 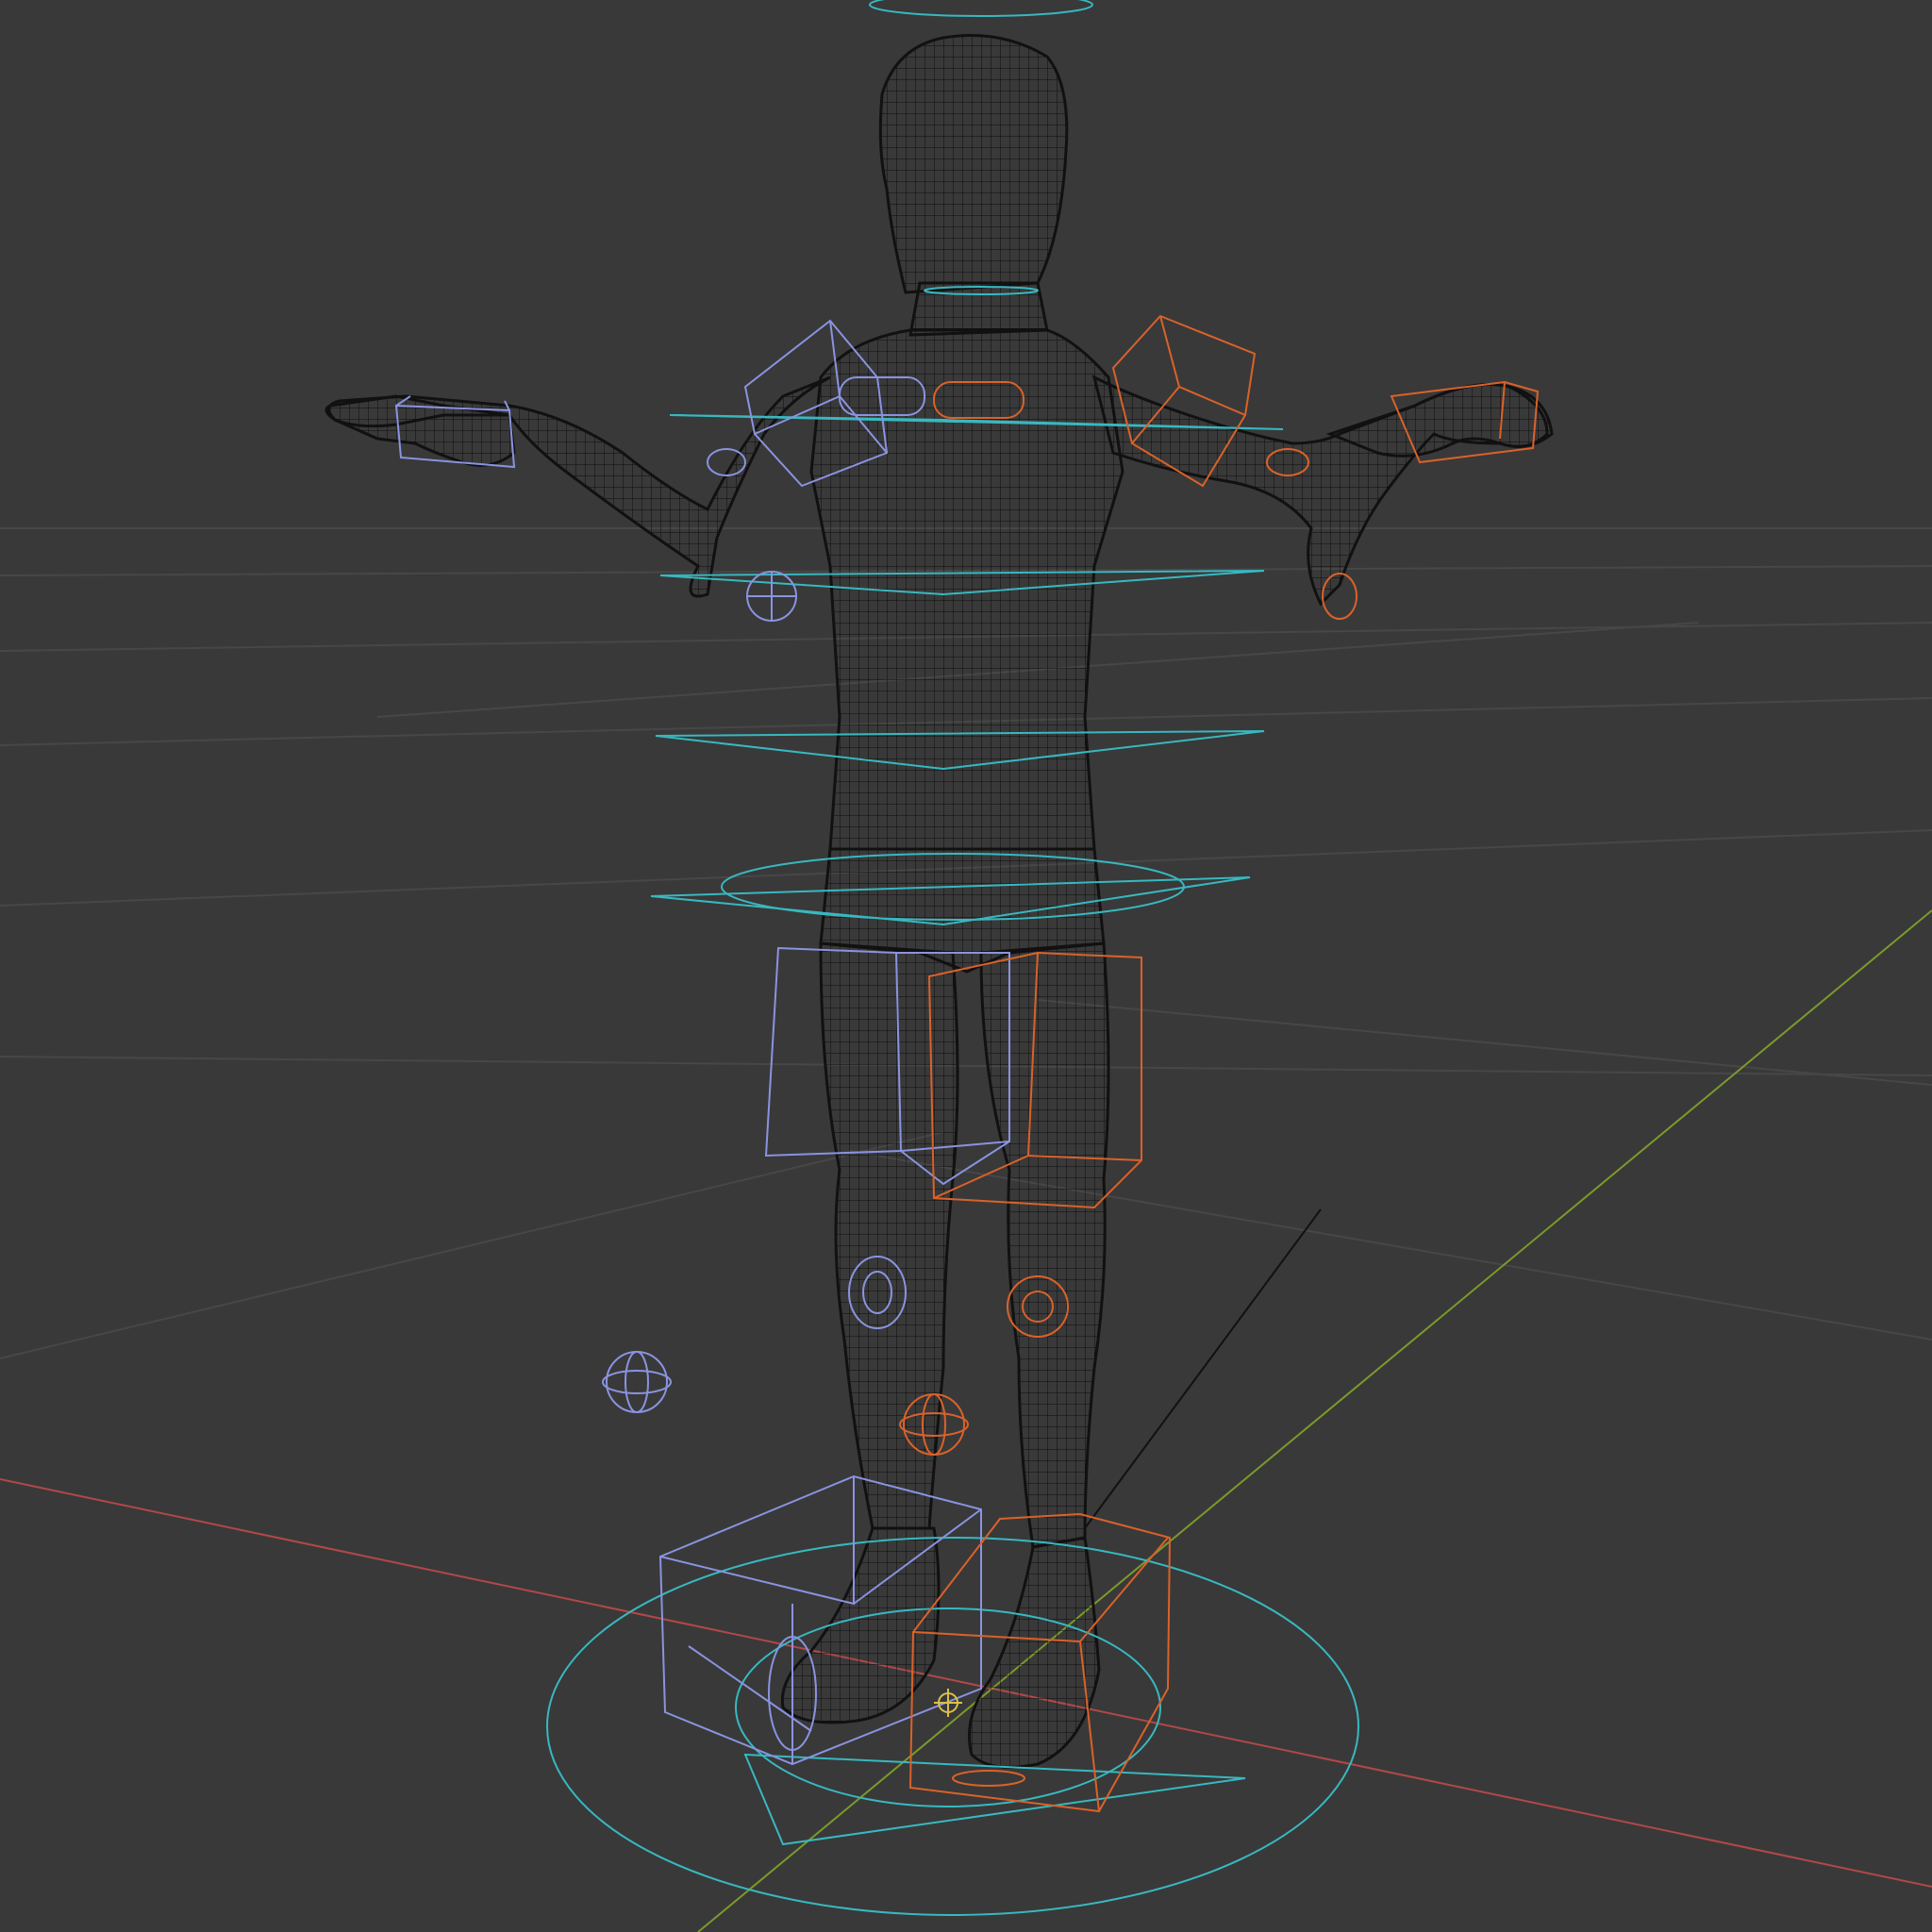 What do you see at coordinates (967, 589) in the screenshot?
I see `mesh-torso` at bounding box center [967, 589].